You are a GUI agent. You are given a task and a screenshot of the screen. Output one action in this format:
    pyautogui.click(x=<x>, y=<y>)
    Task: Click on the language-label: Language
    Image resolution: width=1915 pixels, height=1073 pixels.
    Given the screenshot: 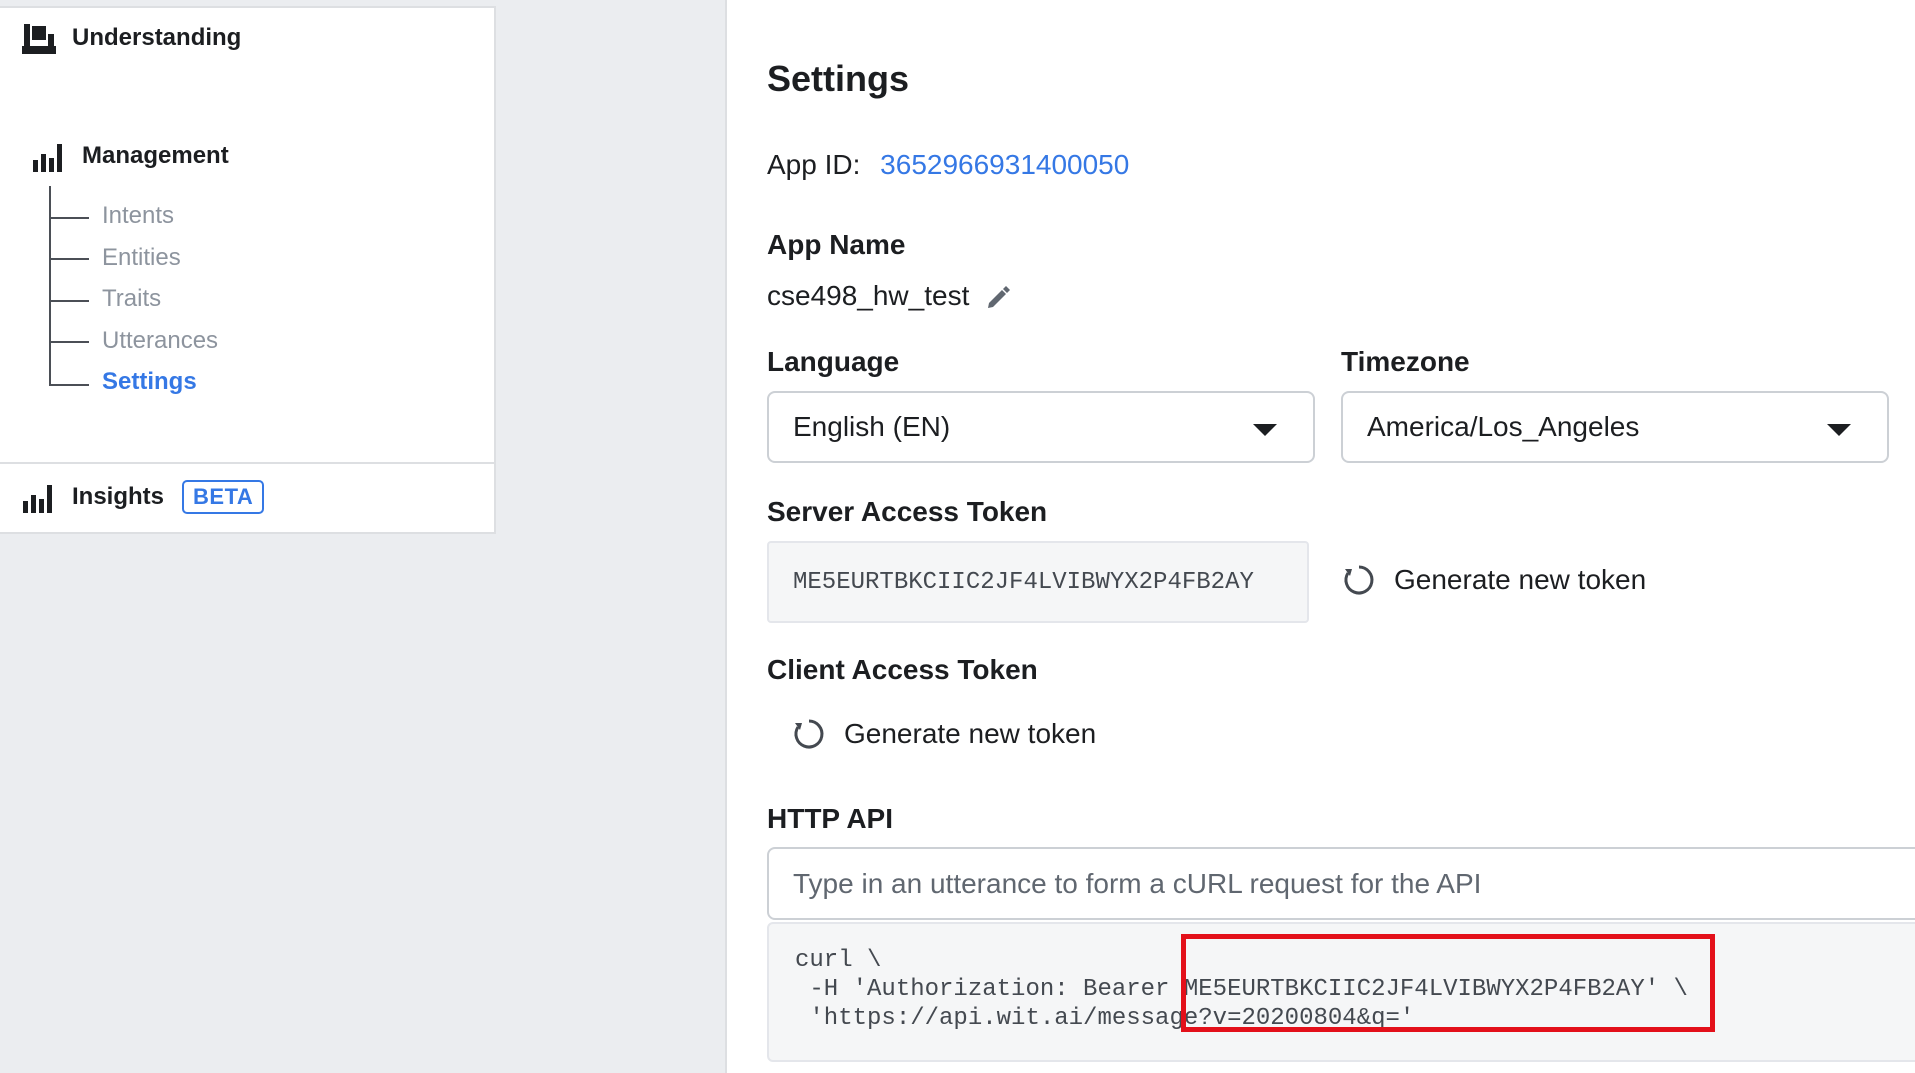 What is the action you would take?
    pyautogui.click(x=833, y=361)
    